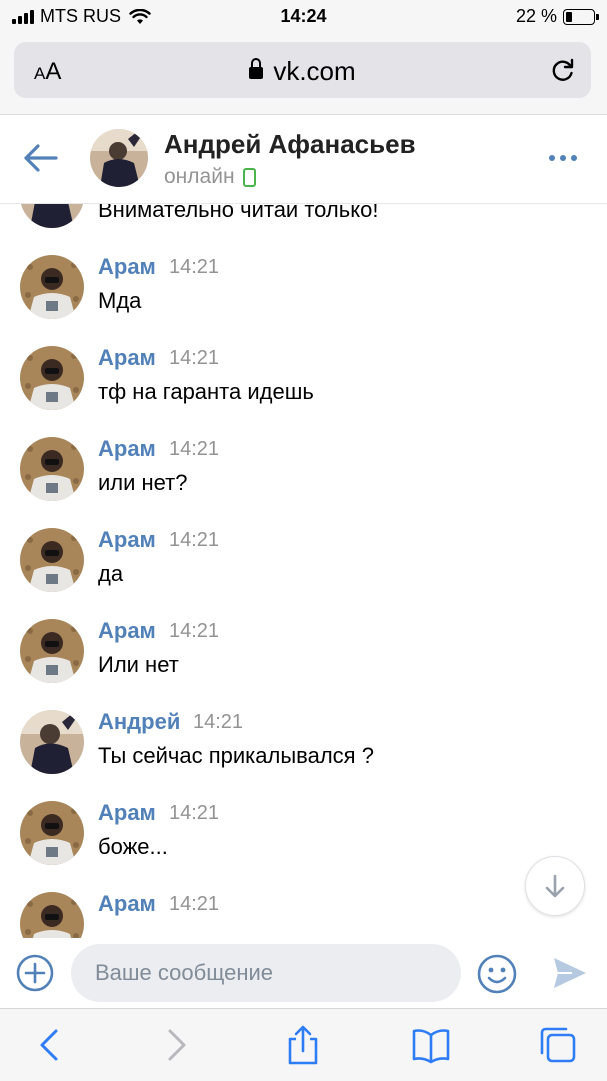  Describe the element at coordinates (303, 159) in the screenshot. I see `chat-header: Андрей Афанасьев онлайн` at that location.